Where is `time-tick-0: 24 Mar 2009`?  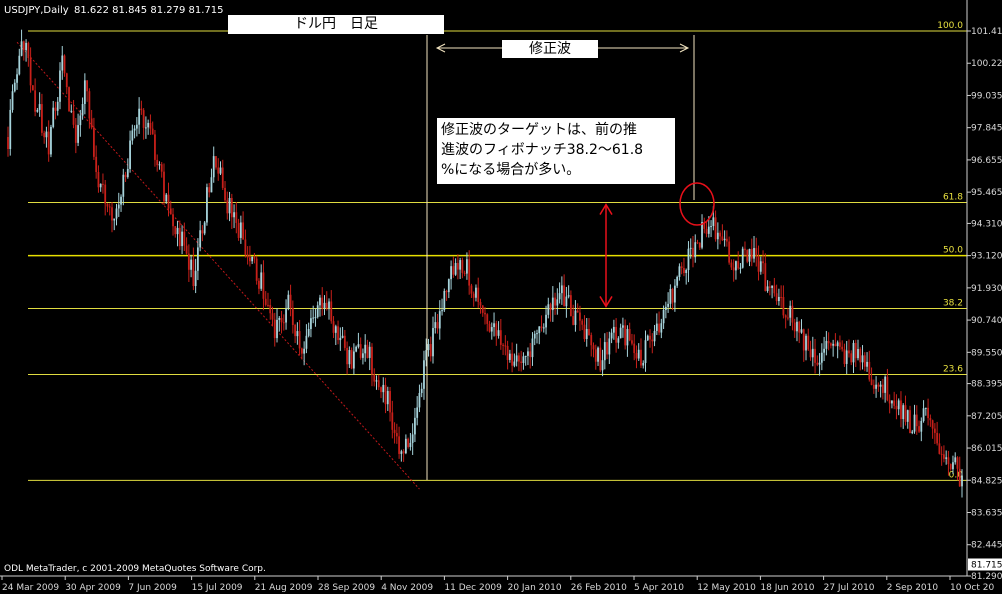 time-tick-0: 24 Mar 2009 is located at coordinates (30, 588).